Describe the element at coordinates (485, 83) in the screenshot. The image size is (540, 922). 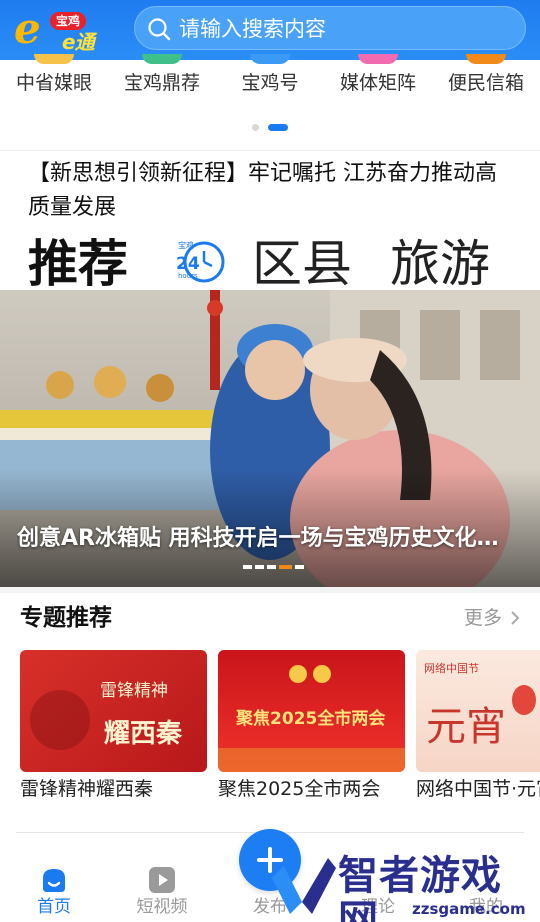
I see `channel-label: 便民信箱` at that location.